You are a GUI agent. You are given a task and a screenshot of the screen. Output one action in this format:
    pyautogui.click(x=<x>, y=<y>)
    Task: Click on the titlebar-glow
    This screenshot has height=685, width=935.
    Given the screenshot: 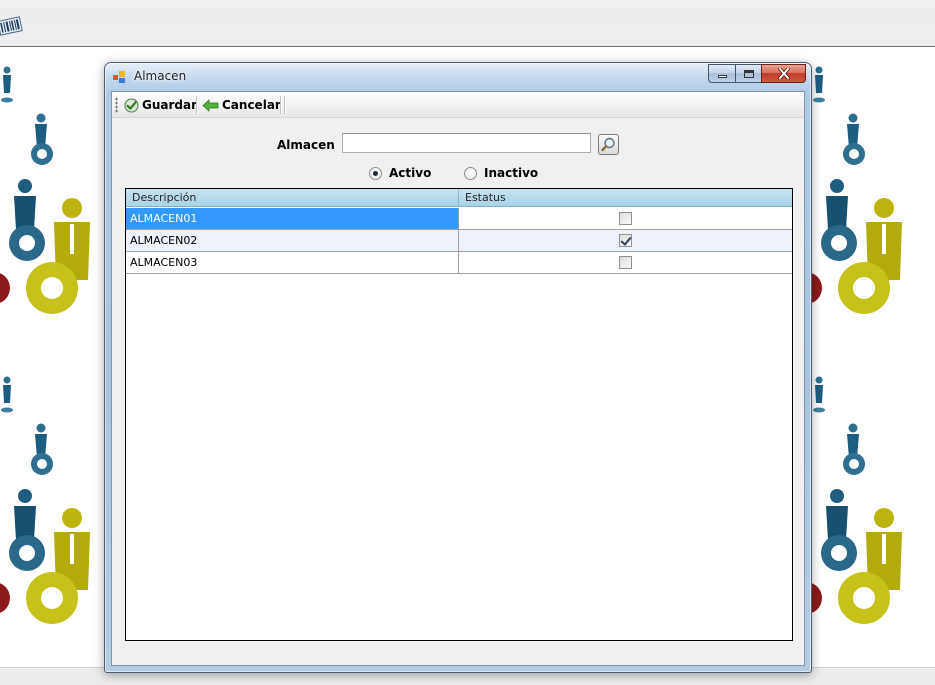 What is the action you would take?
    pyautogui.click(x=458, y=77)
    